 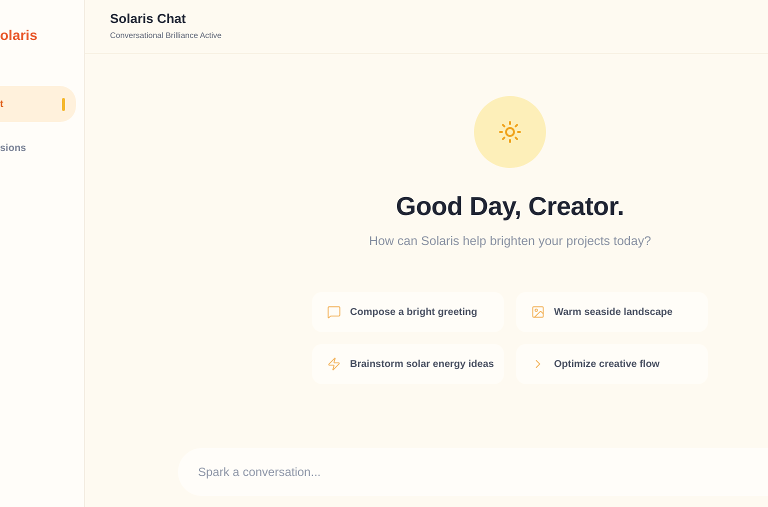 What do you see at coordinates (510, 206) in the screenshot?
I see `greeting-heading: Good Day, Creator.` at bounding box center [510, 206].